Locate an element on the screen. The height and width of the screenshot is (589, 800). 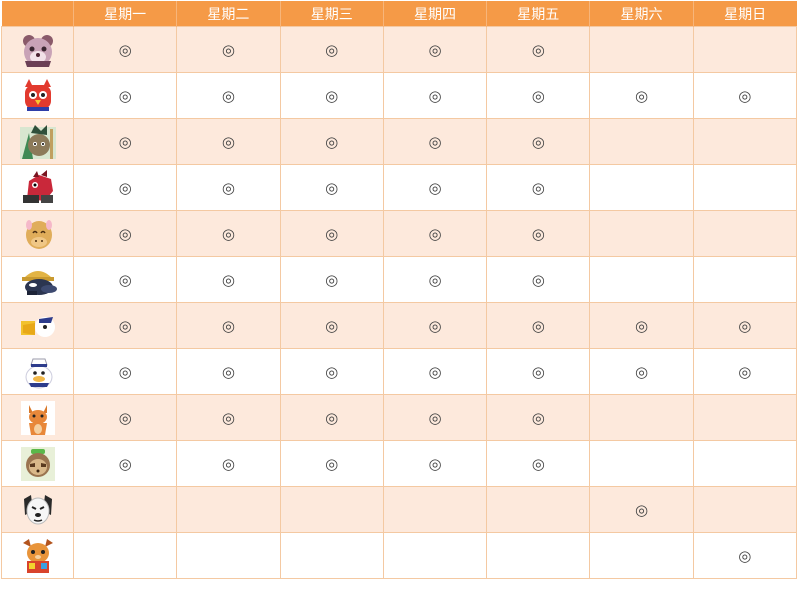
cell-thursday is located at coordinates (435, 509).